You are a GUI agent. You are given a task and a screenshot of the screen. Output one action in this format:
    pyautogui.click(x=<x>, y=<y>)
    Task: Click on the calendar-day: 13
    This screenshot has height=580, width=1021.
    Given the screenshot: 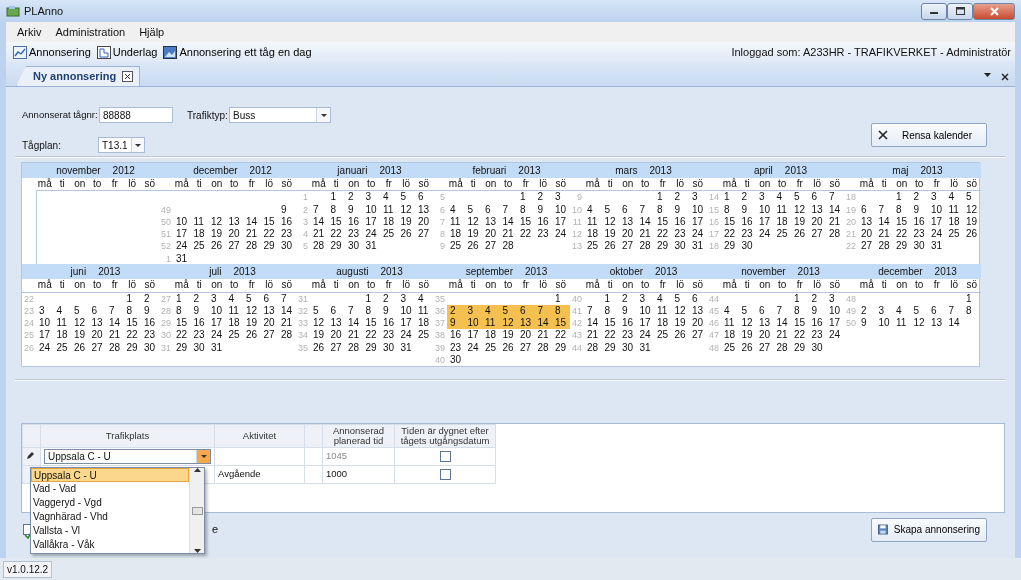 What is the action you would take?
    pyautogui.click(x=867, y=222)
    